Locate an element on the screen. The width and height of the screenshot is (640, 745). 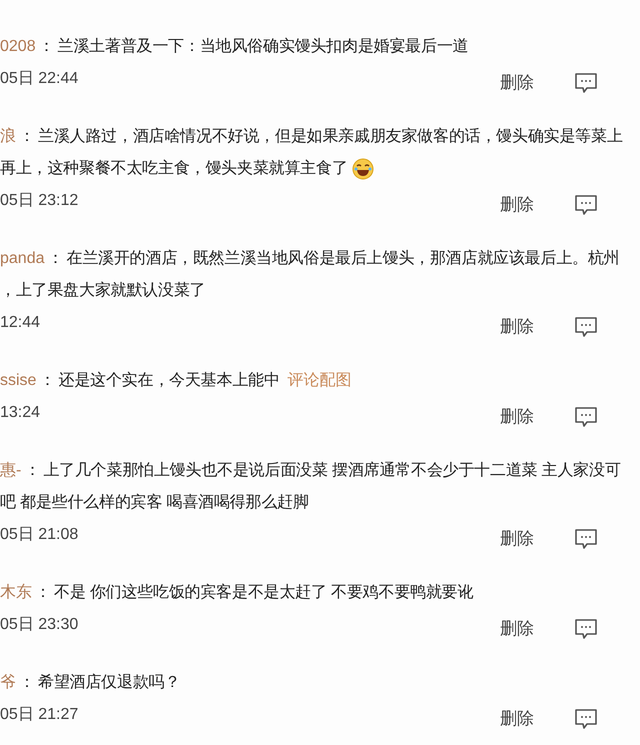
timestamp: 05日 23:30 is located at coordinates (39, 625).